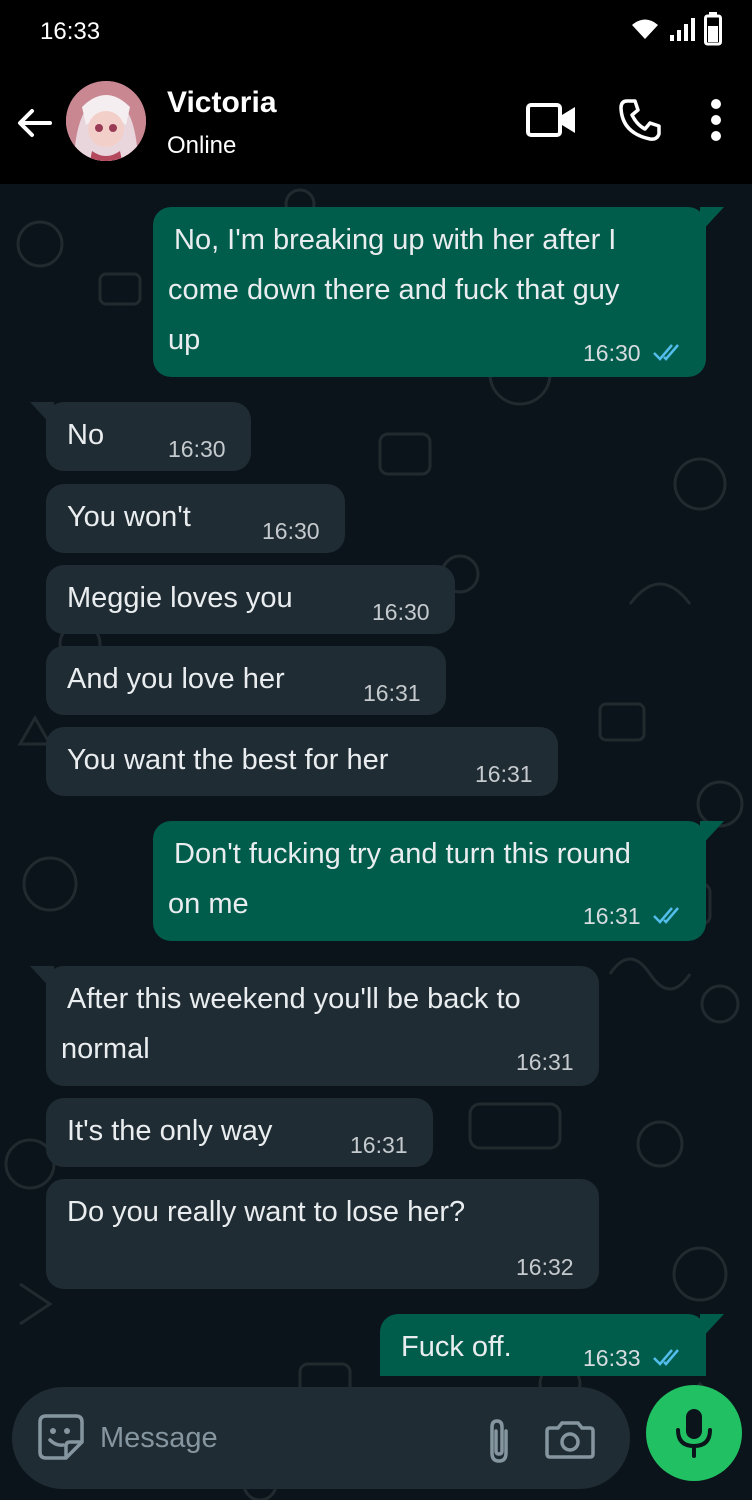 This screenshot has height=1500, width=752. I want to click on voice-call-icon, so click(640, 120).